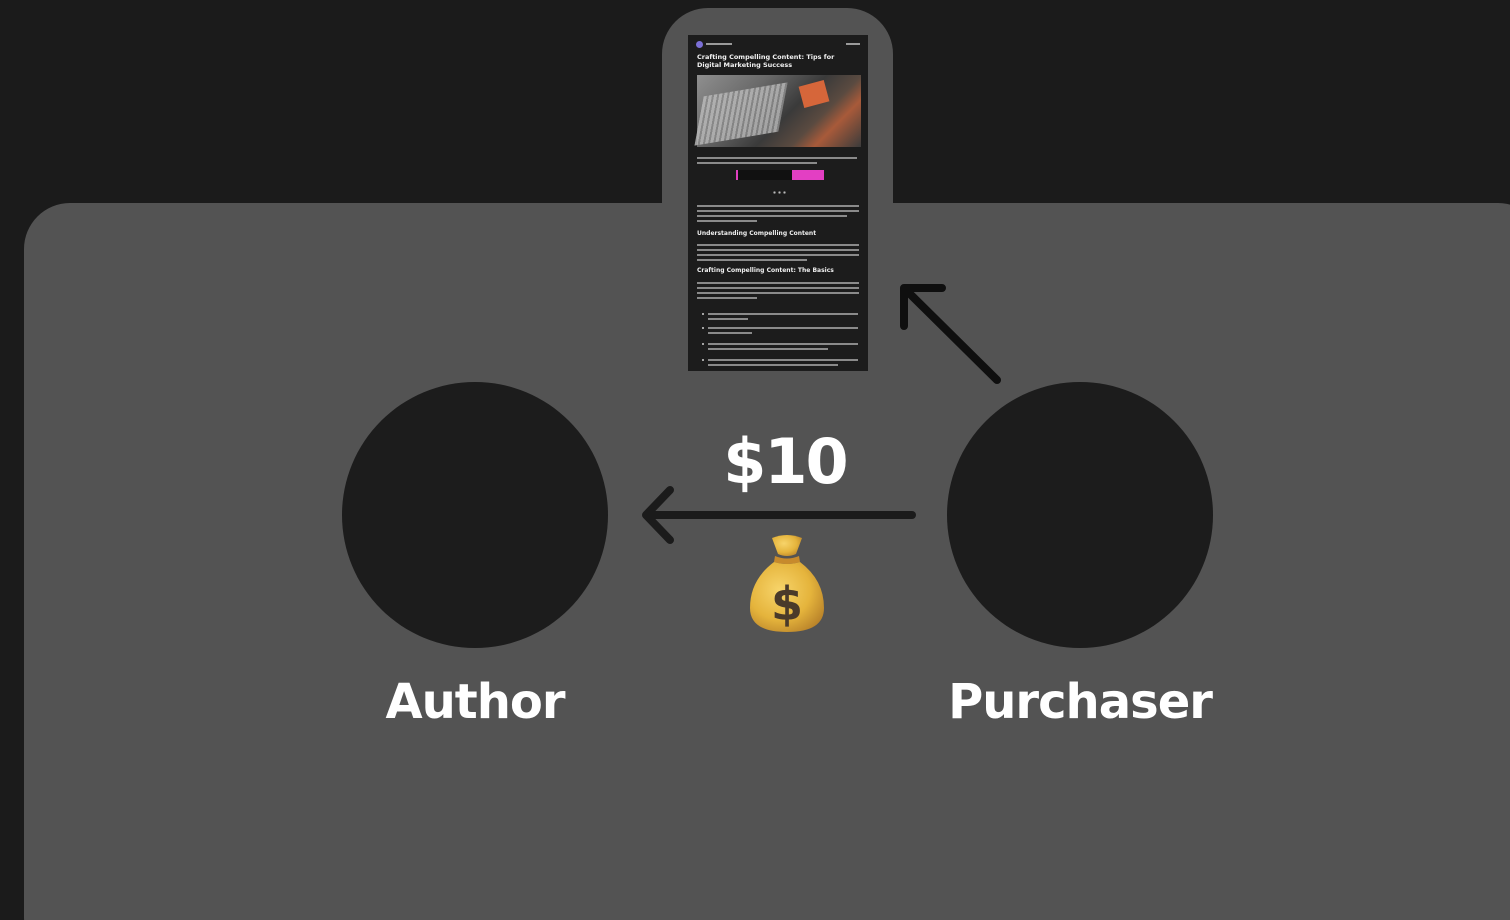  Describe the element at coordinates (950, 334) in the screenshot. I see `arrow-up-left-icon` at that location.